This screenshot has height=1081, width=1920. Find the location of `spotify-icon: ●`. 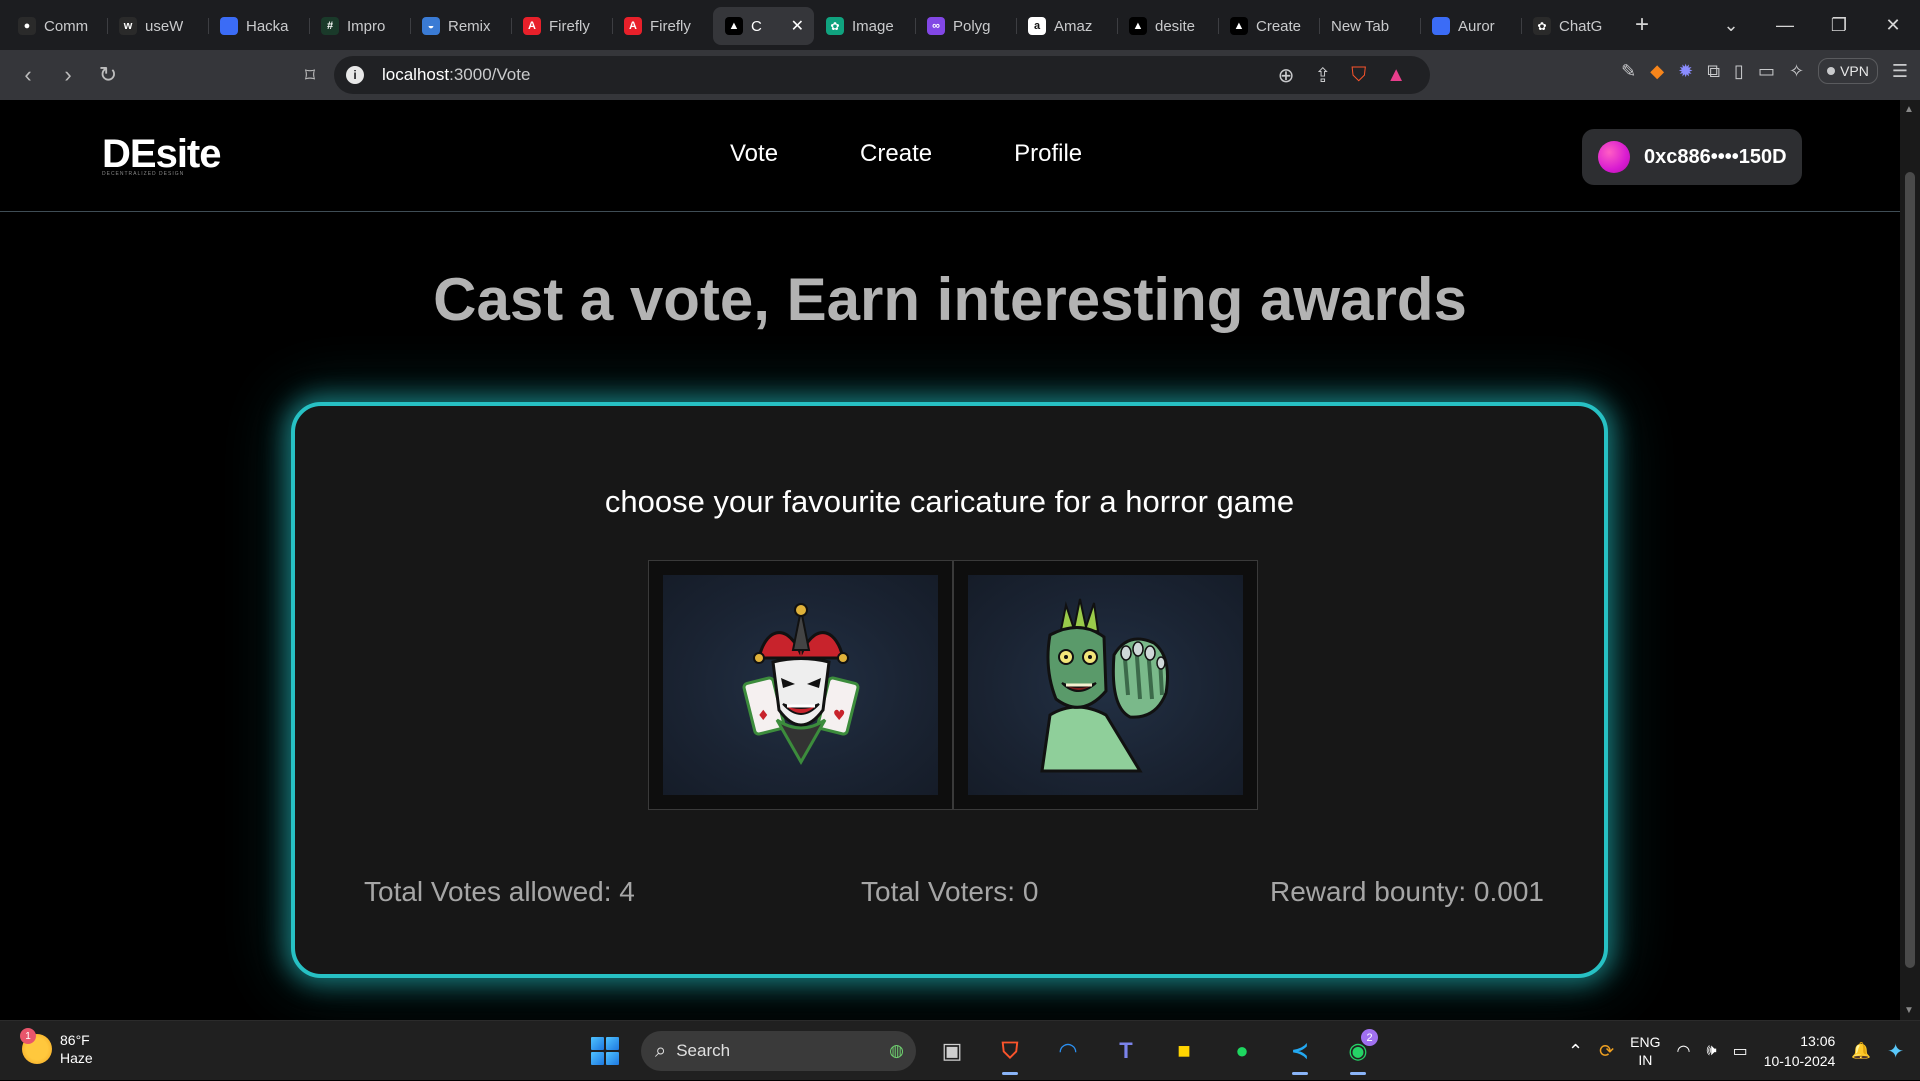

spotify-icon: ● is located at coordinates (1242, 1051).